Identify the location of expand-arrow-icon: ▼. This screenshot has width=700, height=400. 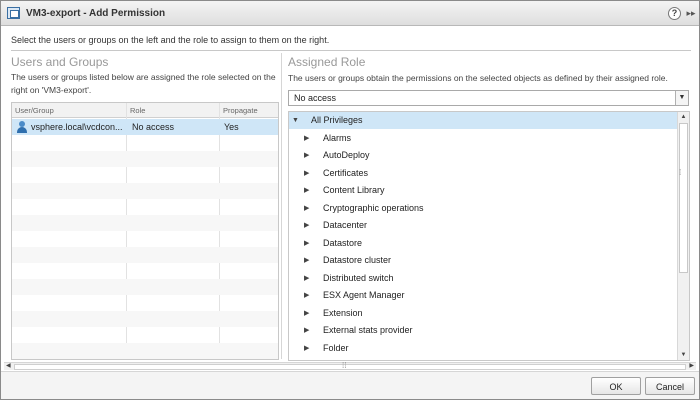
(295, 120).